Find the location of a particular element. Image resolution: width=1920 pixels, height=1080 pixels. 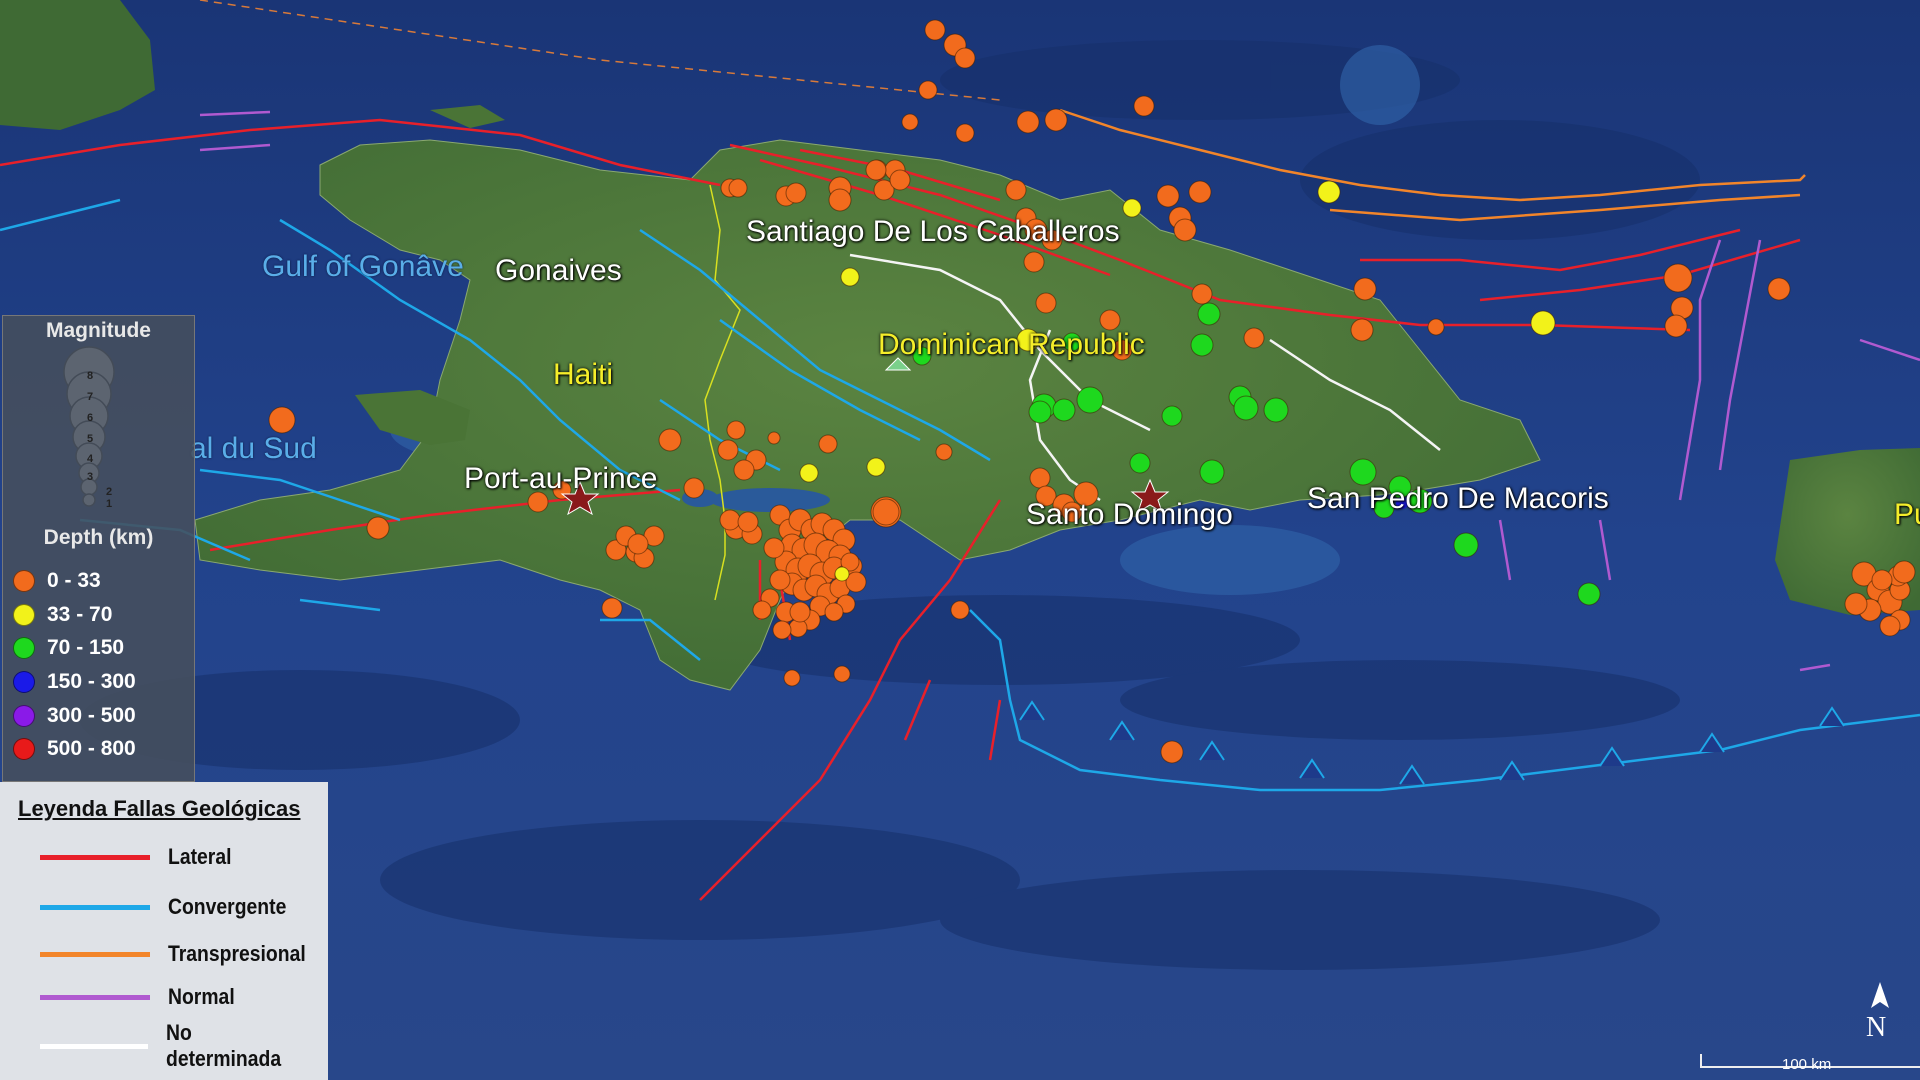

fault-label: Transpresional is located at coordinates (237, 953).